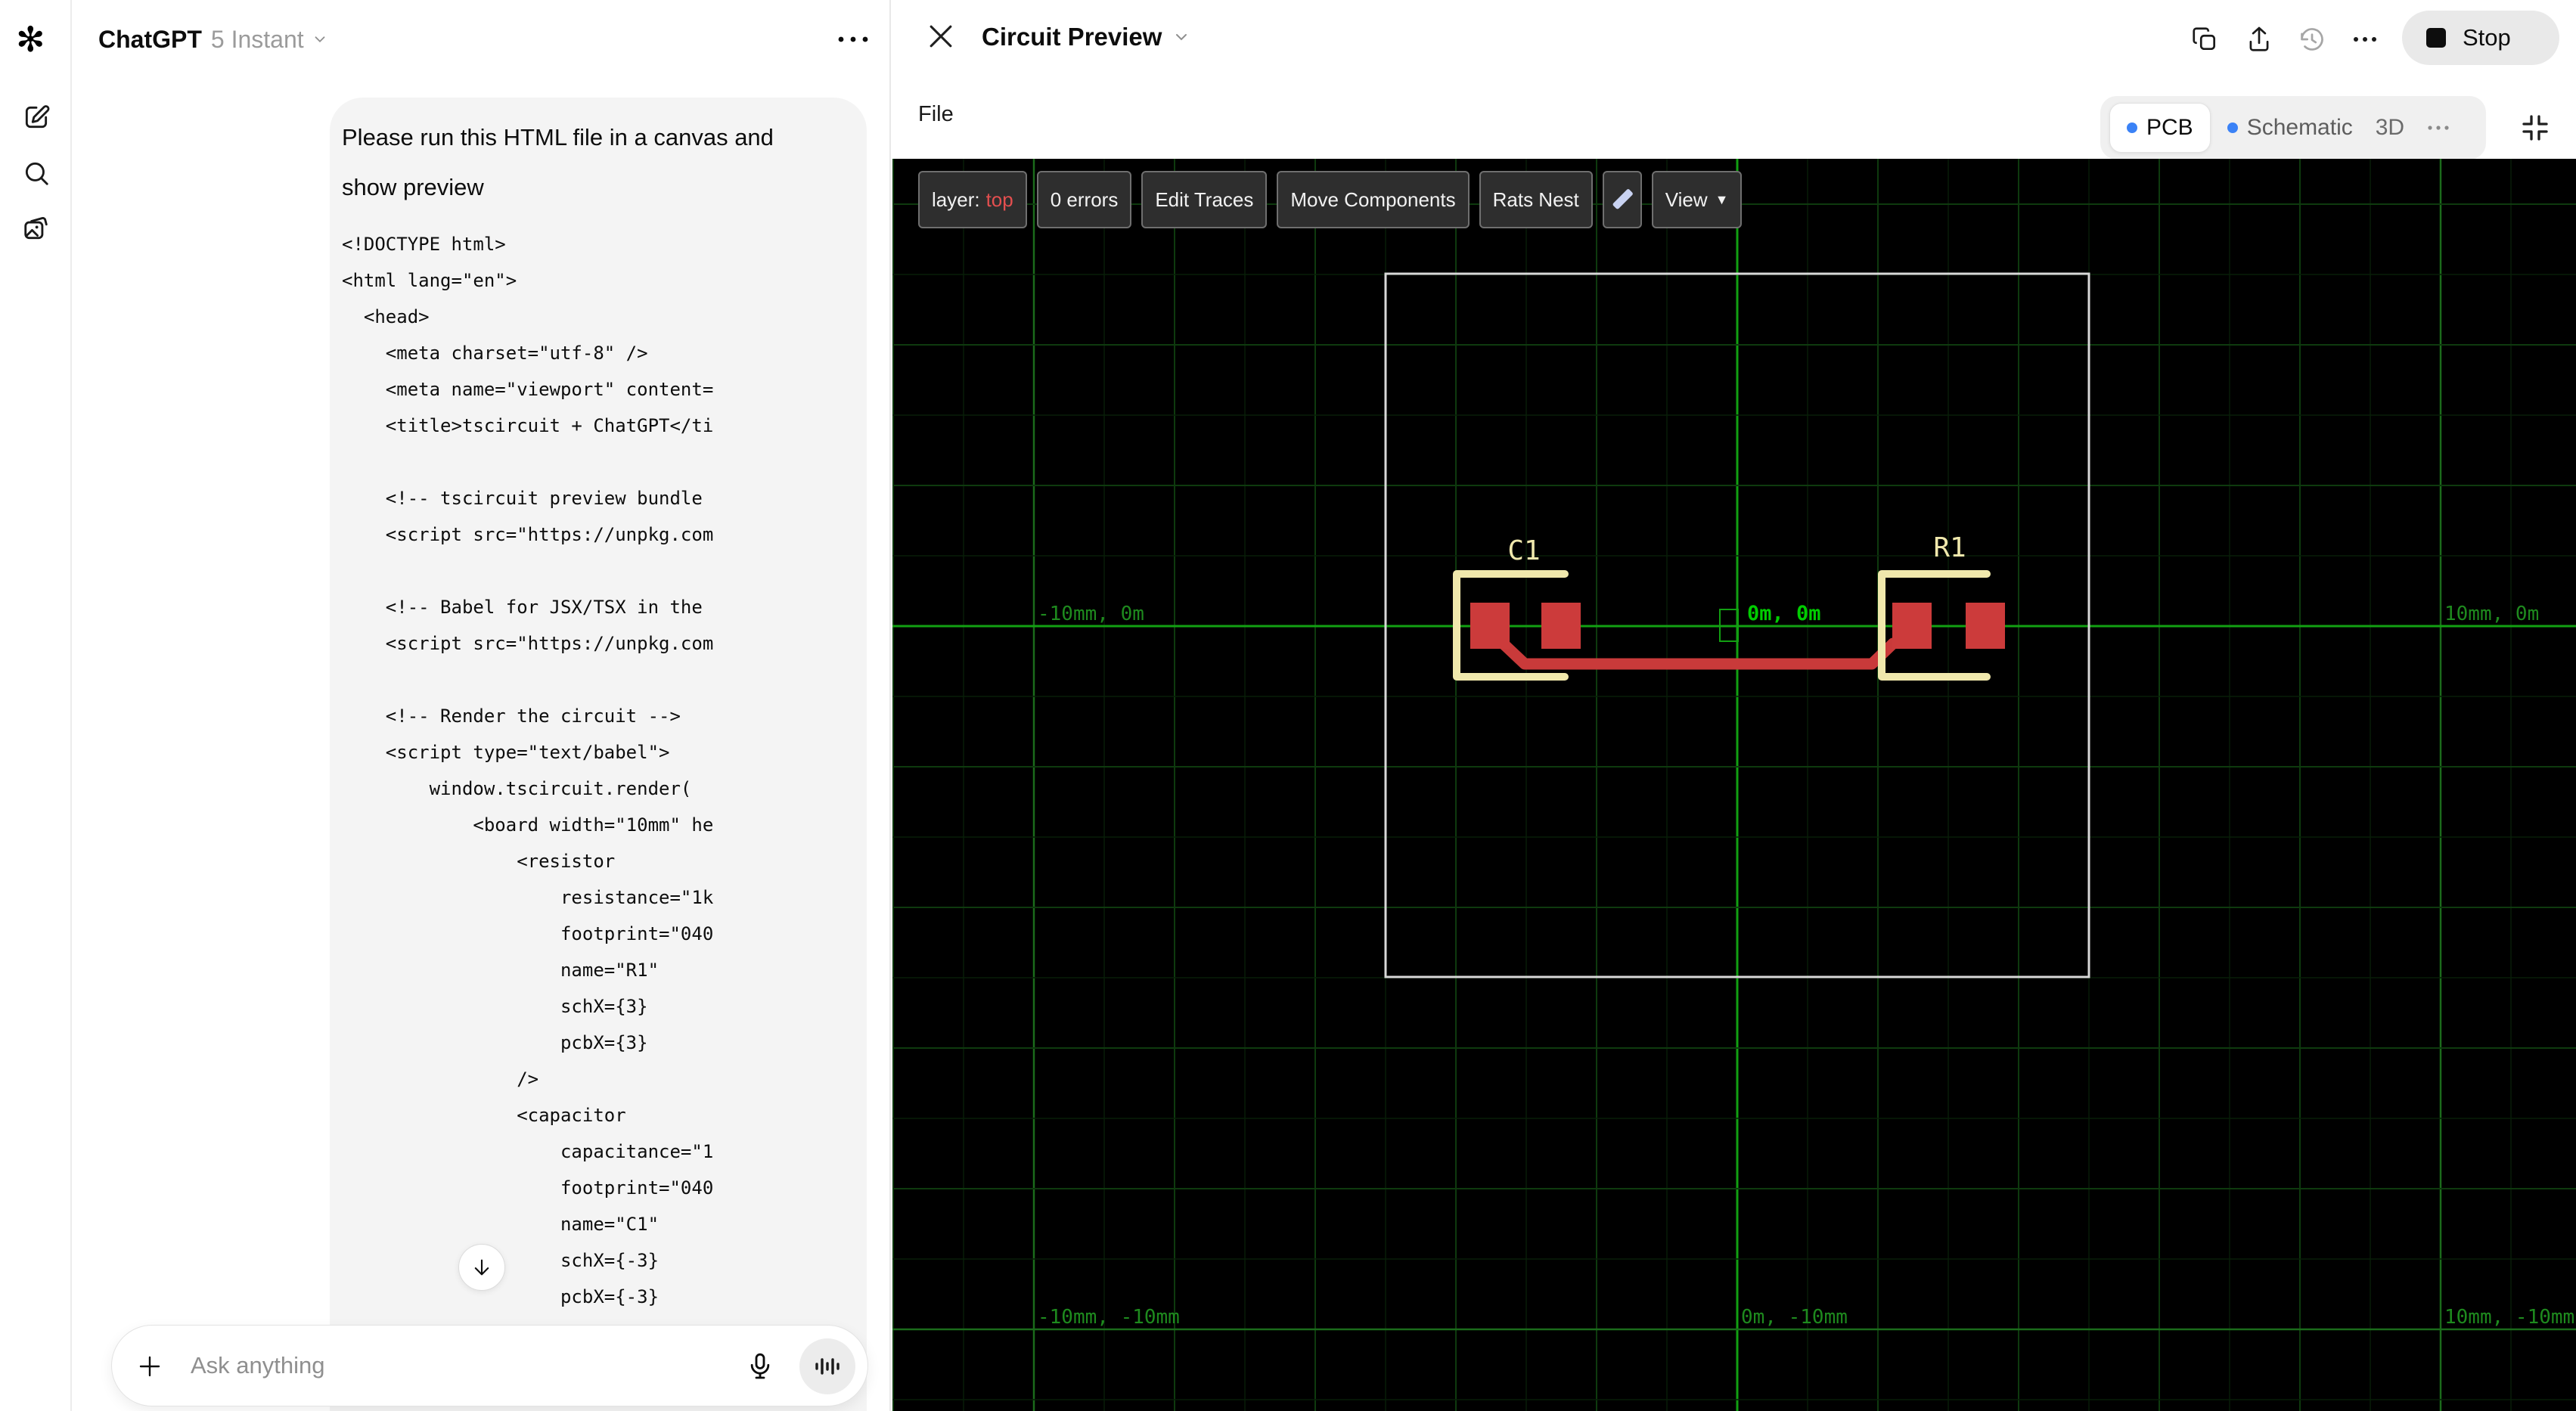 This screenshot has width=2576, height=1411. Describe the element at coordinates (1523, 550) in the screenshot. I see `component-label: C1` at that location.